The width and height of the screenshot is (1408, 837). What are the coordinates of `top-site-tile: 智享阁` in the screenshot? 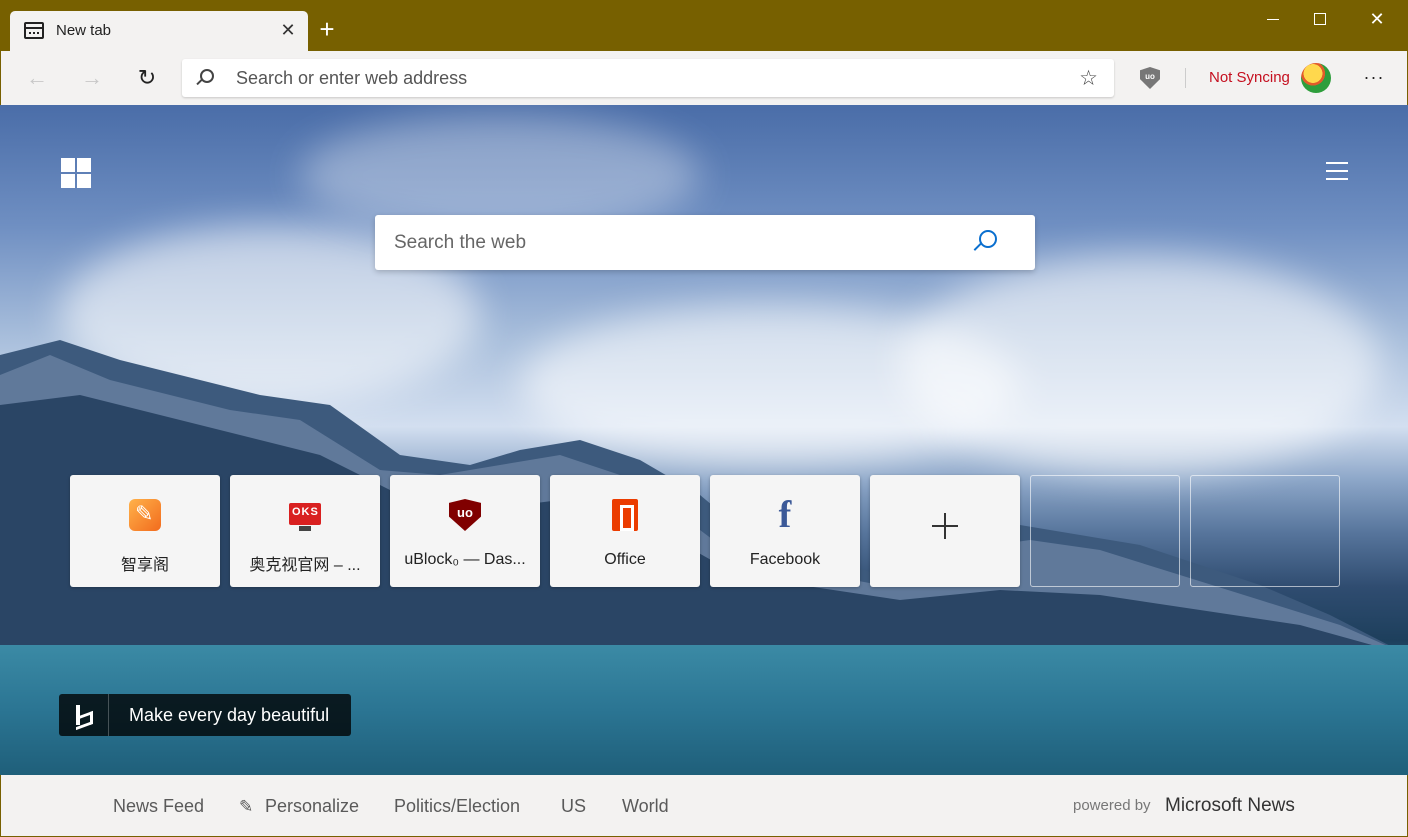 It's located at (145, 531).